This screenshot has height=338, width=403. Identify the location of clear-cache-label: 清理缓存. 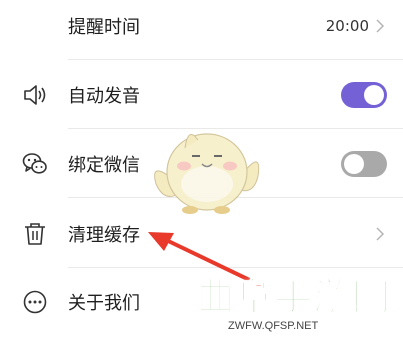
(104, 235).